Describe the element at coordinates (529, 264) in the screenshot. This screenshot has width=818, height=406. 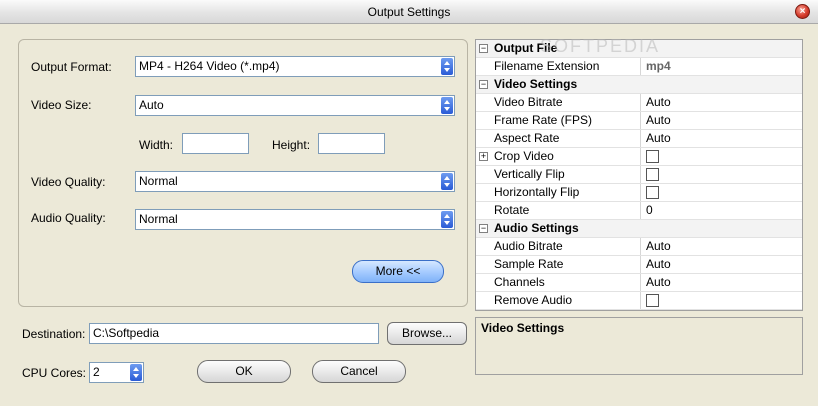
I see `property-name: Sample Rate` at that location.